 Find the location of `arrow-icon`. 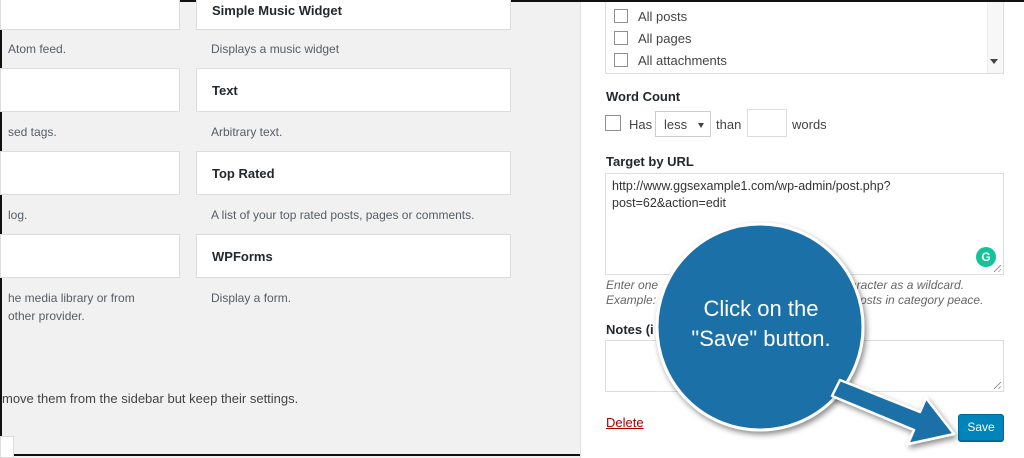

arrow-icon is located at coordinates (893, 412).